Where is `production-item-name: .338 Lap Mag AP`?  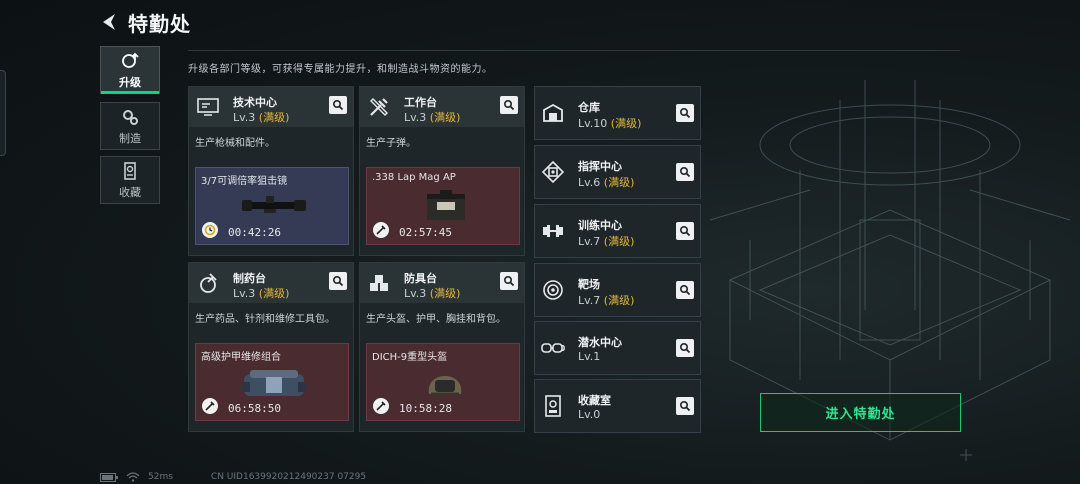
production-item-name: .338 Lap Mag AP is located at coordinates (414, 177).